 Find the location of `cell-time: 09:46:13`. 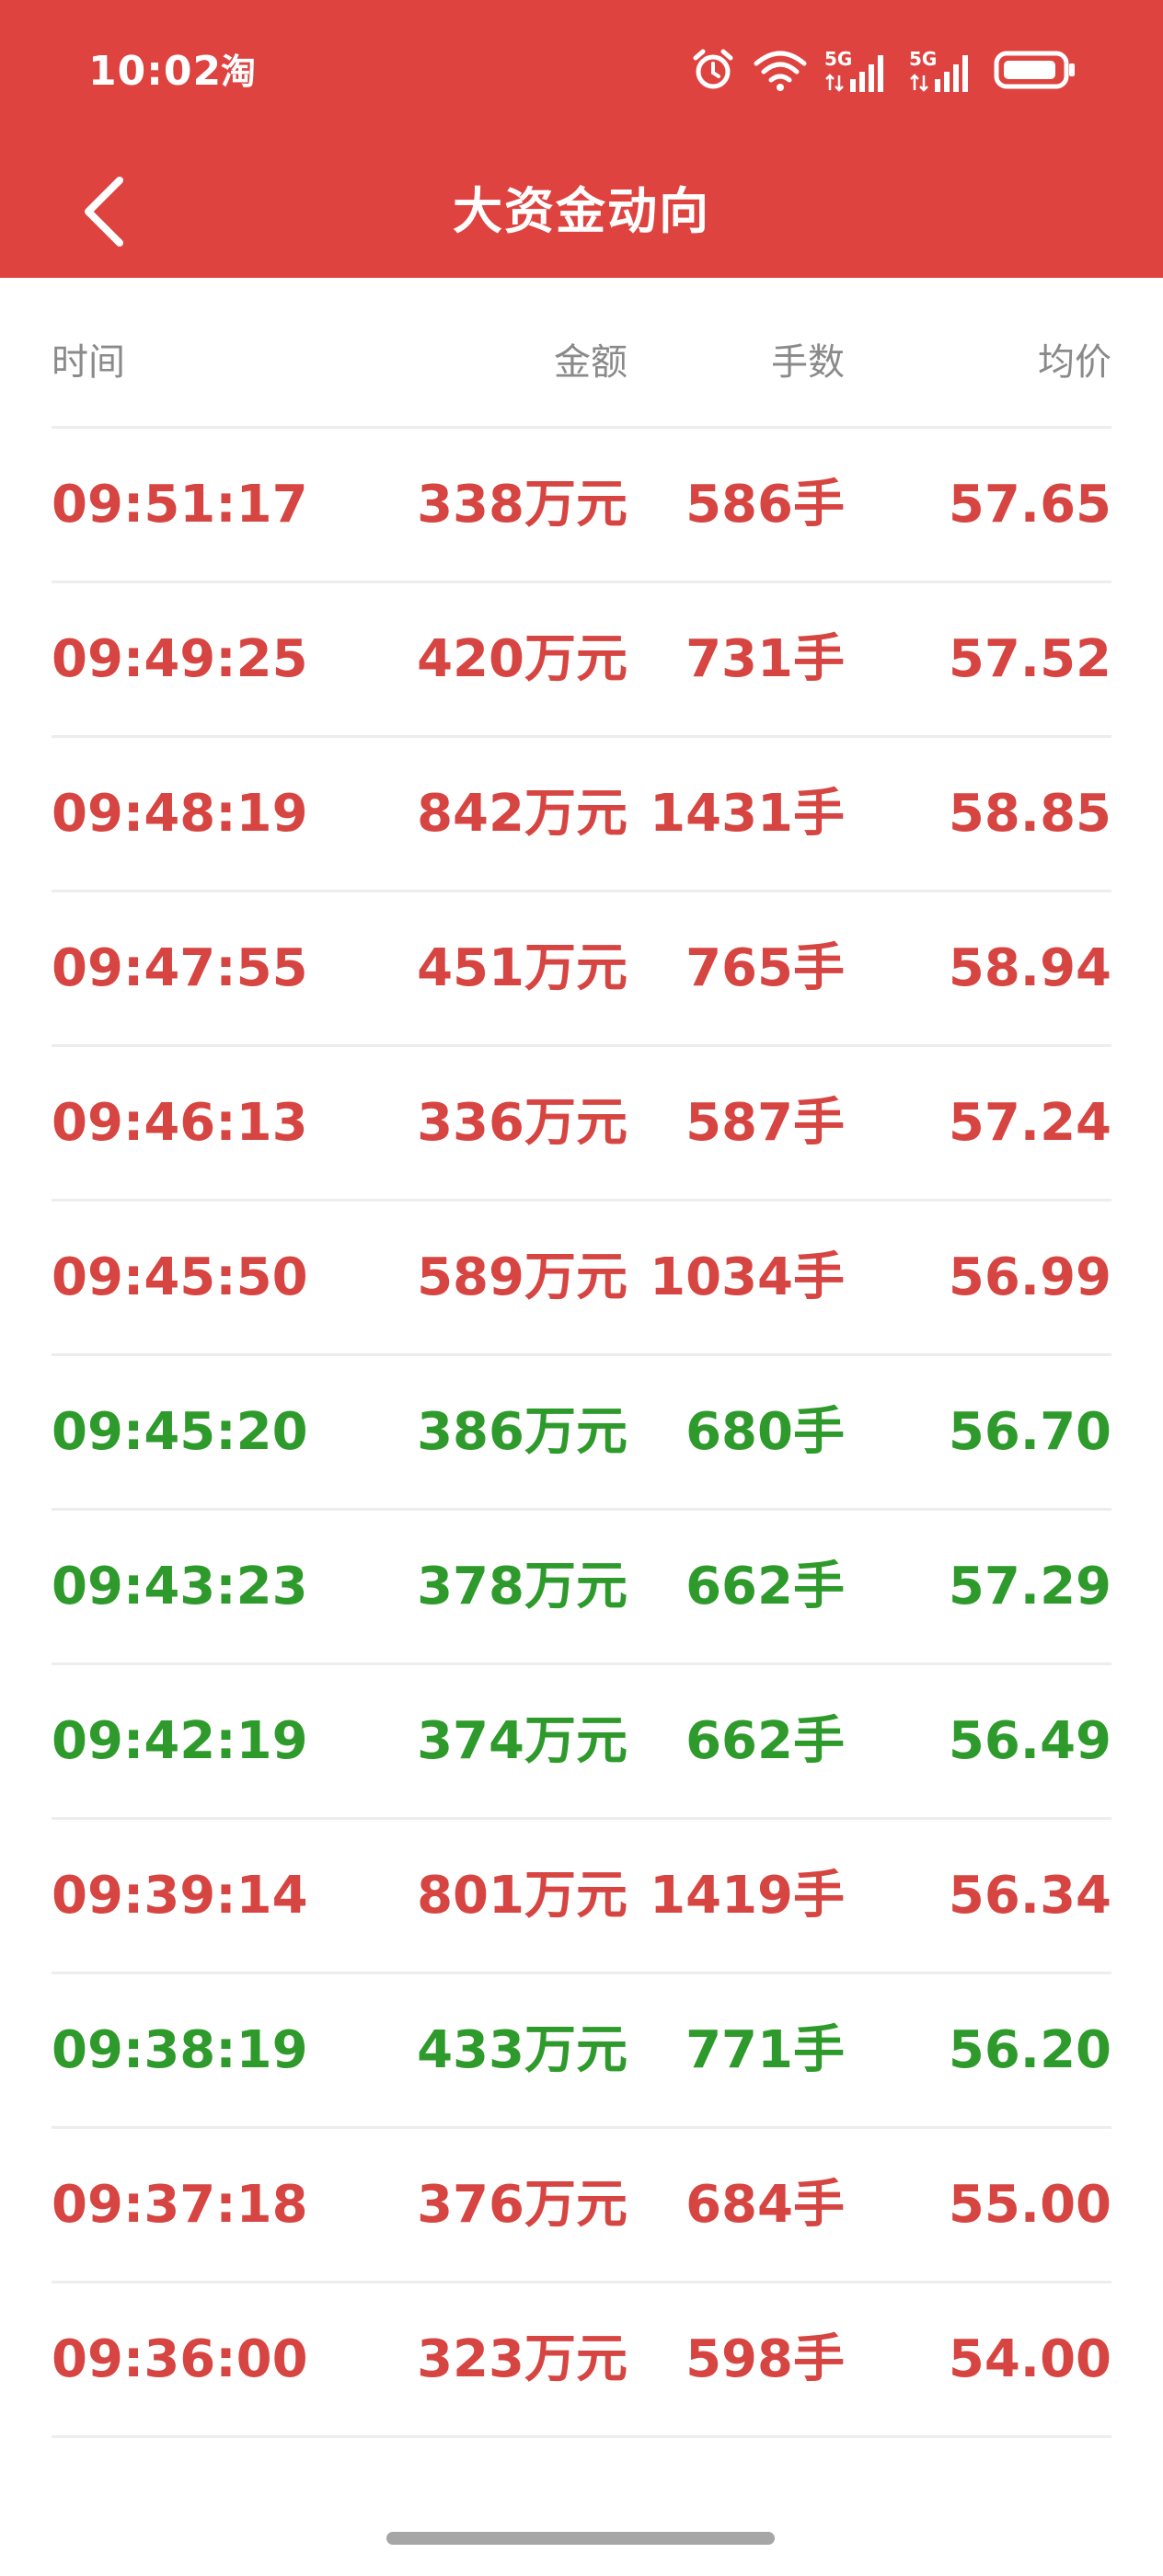

cell-time: 09:46:13 is located at coordinates (180, 1123).